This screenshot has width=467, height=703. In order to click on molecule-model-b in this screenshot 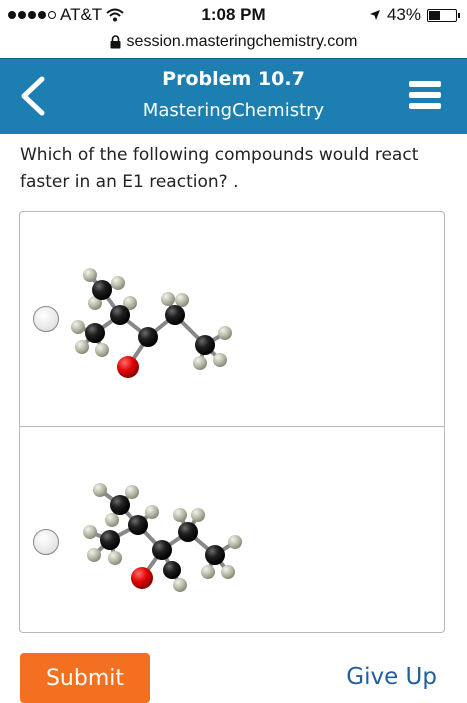, I will do `click(162, 537)`.